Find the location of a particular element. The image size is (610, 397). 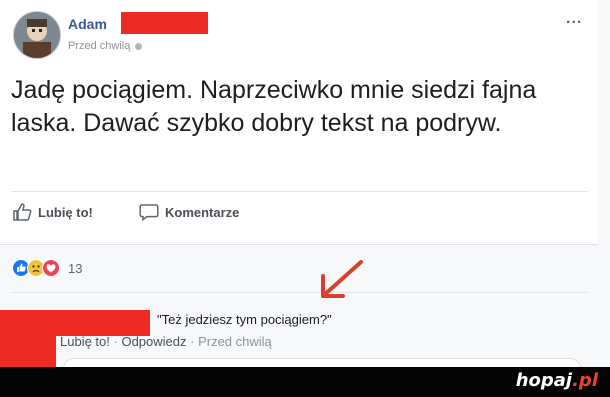

comment-like-link: Lubię to! is located at coordinates (85, 341).